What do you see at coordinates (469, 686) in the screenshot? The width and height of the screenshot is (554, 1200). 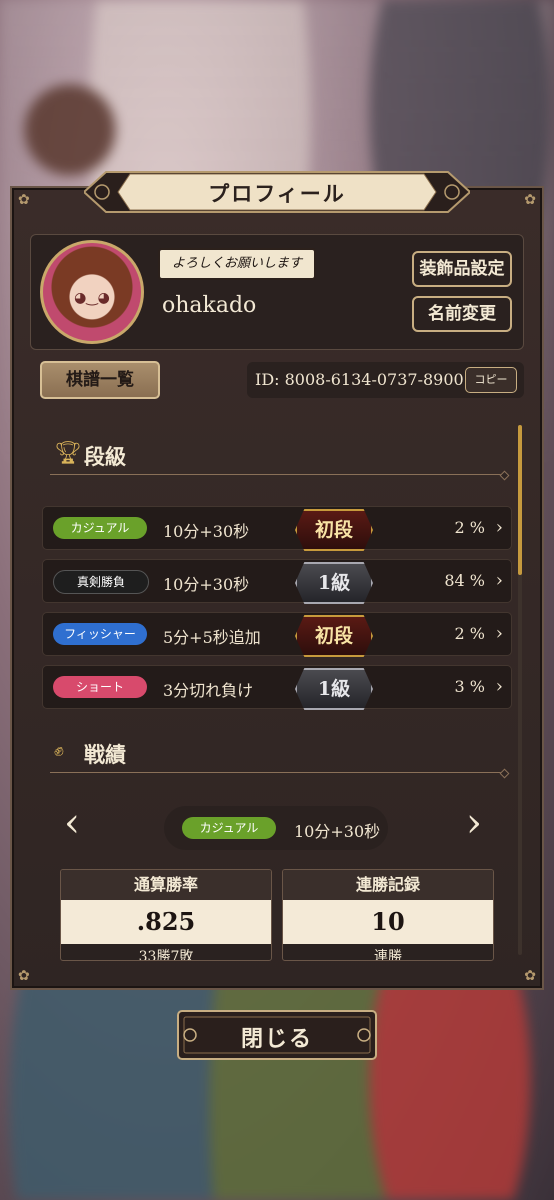 I see `rank-progress: 3 %` at bounding box center [469, 686].